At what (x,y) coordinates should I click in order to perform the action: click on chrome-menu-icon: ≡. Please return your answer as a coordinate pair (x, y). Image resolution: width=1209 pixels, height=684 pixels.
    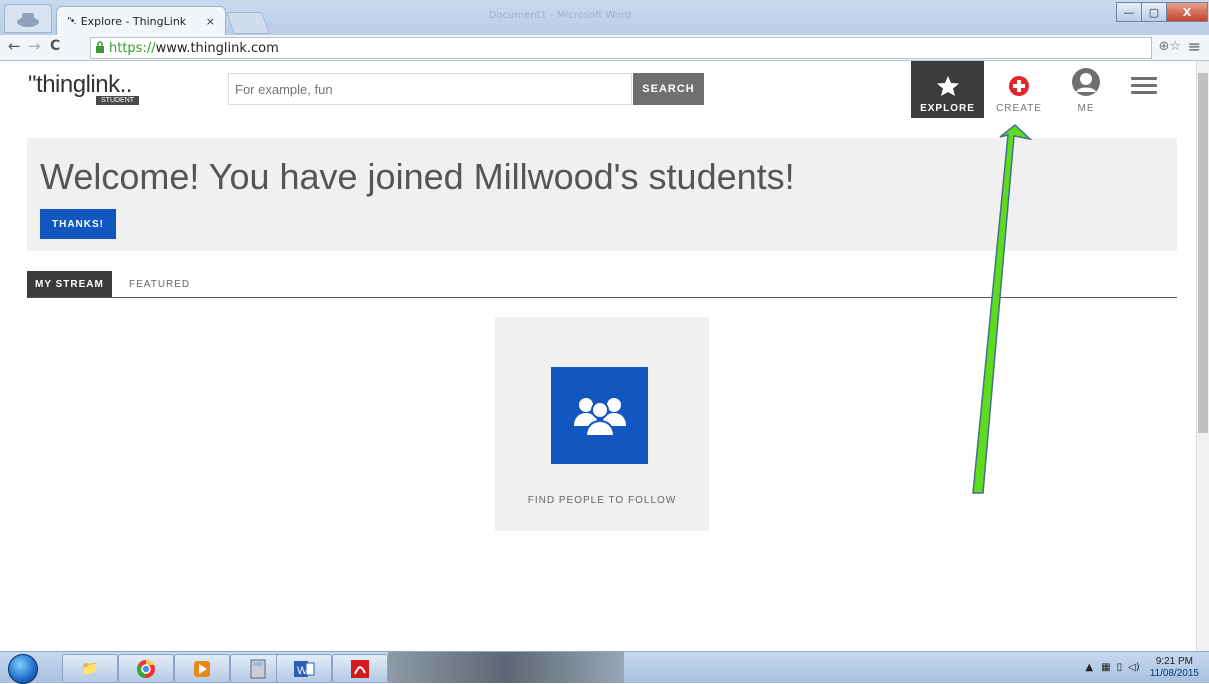
    Looking at the image, I should click on (1194, 46).